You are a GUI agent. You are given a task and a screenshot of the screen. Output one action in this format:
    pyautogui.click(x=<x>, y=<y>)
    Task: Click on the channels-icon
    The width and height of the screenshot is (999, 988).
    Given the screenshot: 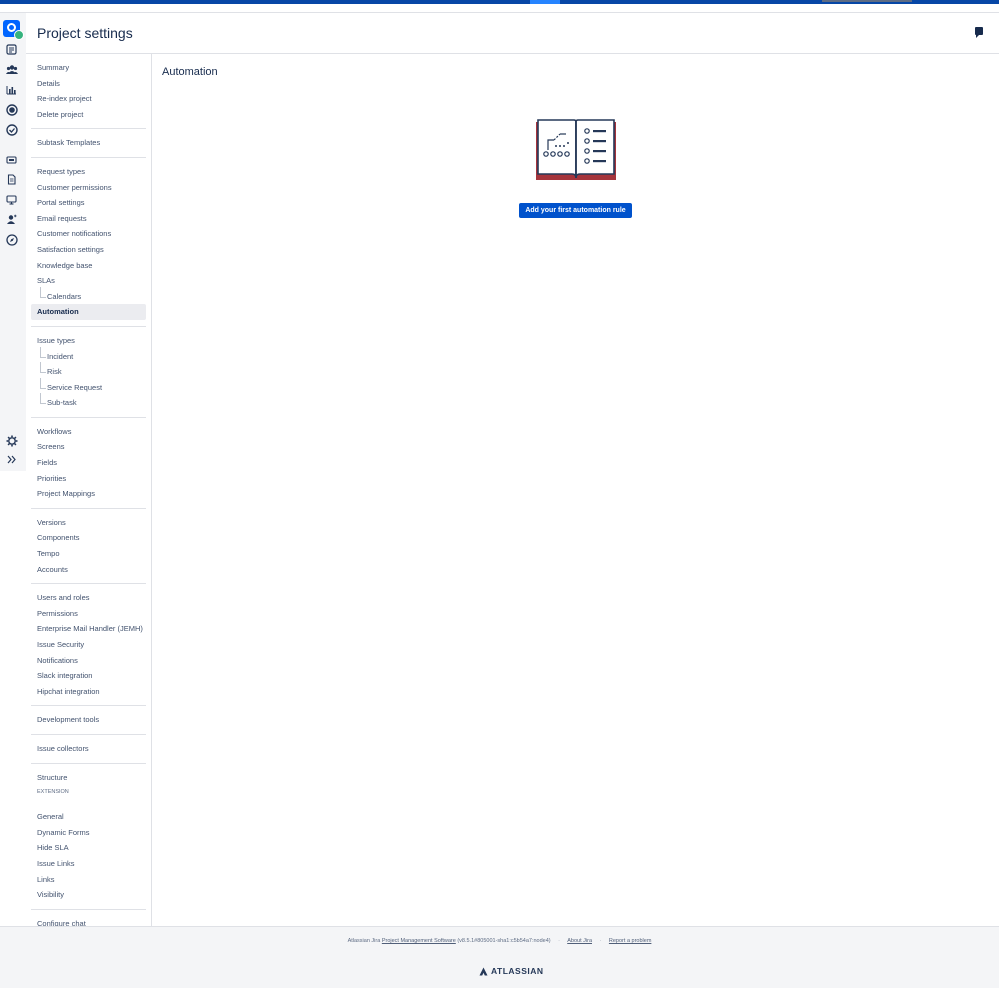 What is the action you would take?
    pyautogui.click(x=11, y=159)
    